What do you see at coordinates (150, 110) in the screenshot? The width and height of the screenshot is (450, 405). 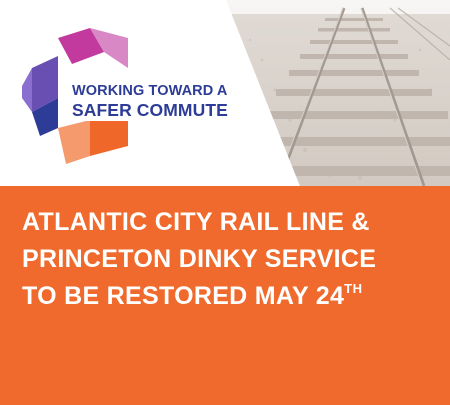 I see `logo-line-2: SAFER COMMUTE` at bounding box center [150, 110].